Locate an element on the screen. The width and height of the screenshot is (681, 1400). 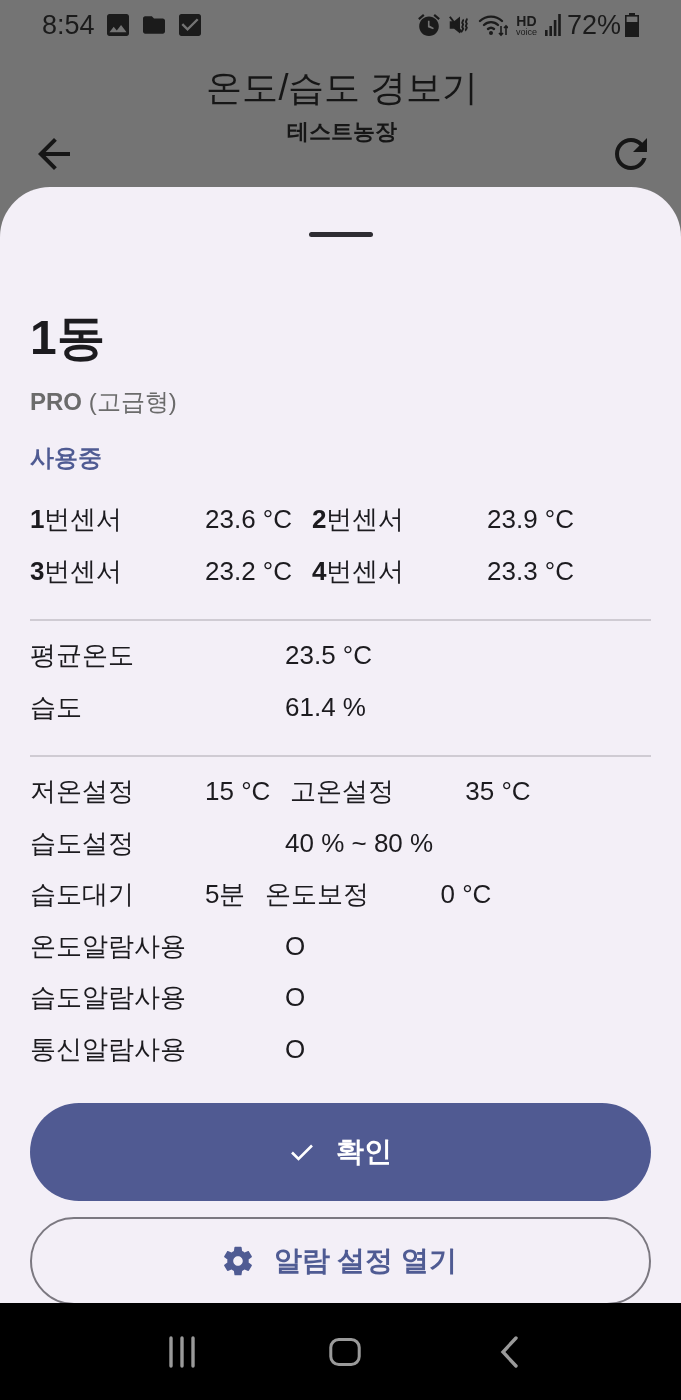
wifi-icon is located at coordinates (492, 25).